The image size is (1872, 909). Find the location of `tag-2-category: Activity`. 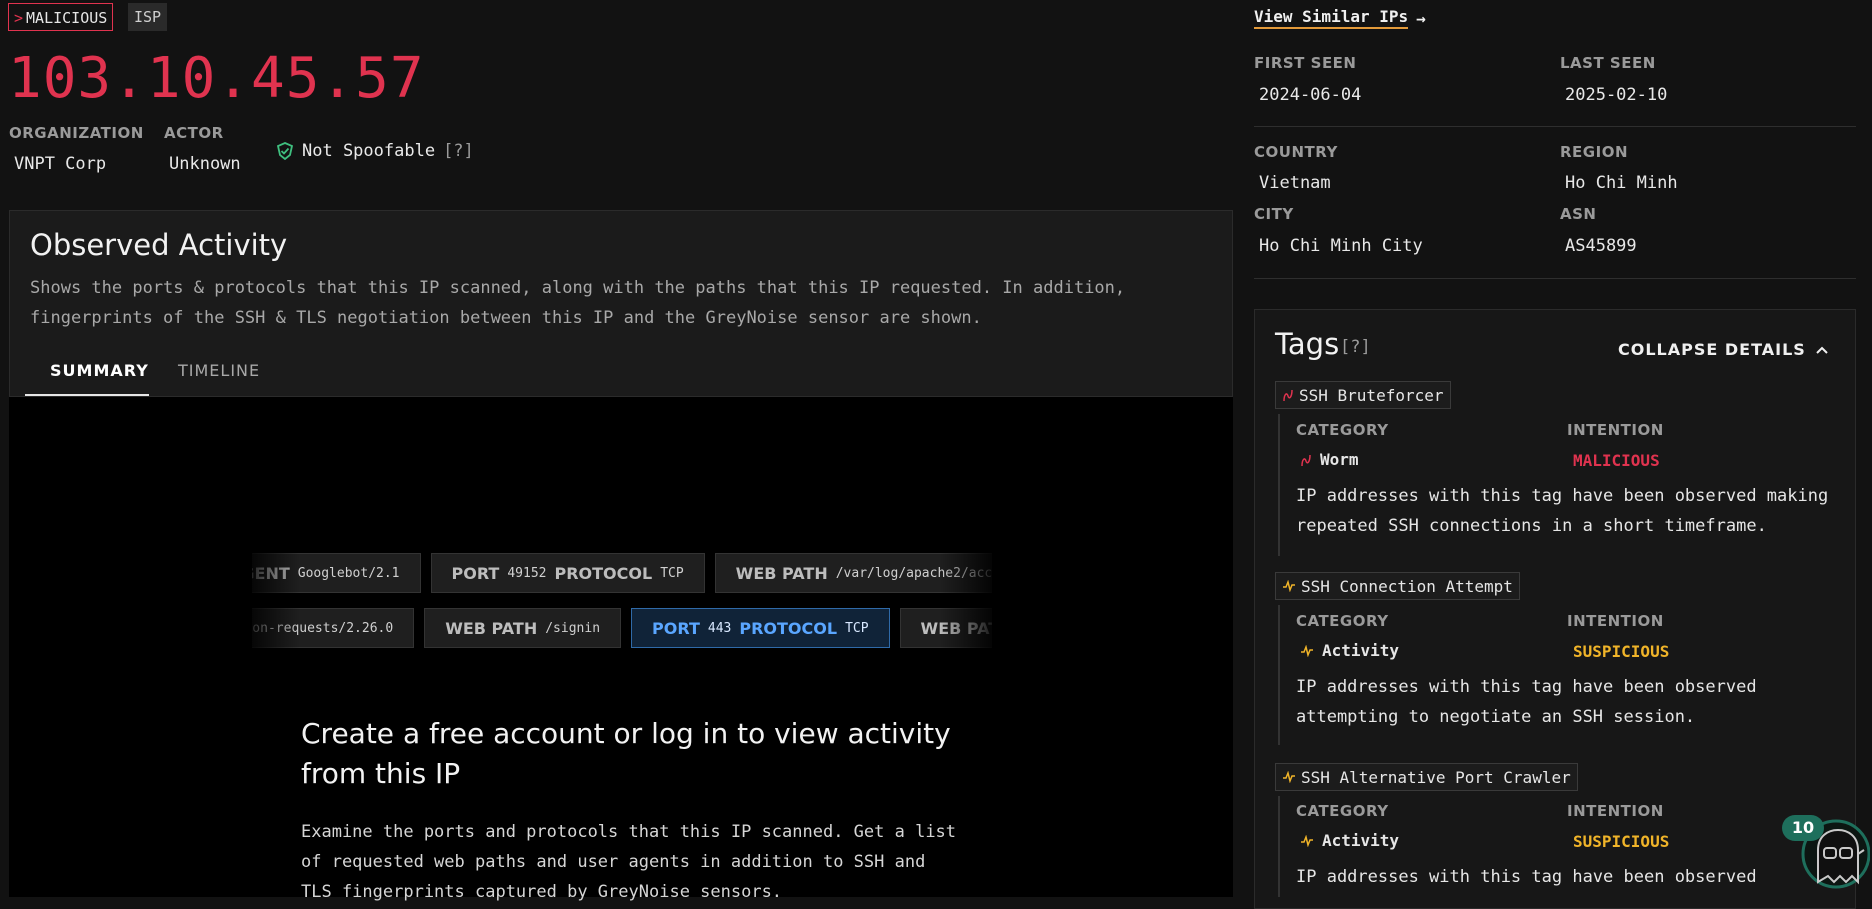

tag-2-category: Activity is located at coordinates (1349, 650).